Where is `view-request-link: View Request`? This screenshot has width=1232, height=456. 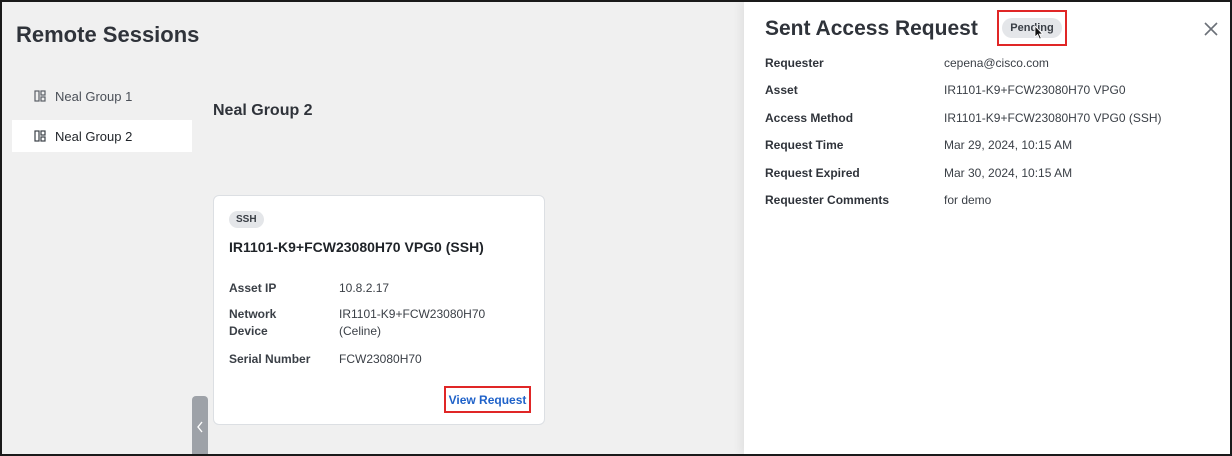
view-request-link: View Request is located at coordinates (487, 399).